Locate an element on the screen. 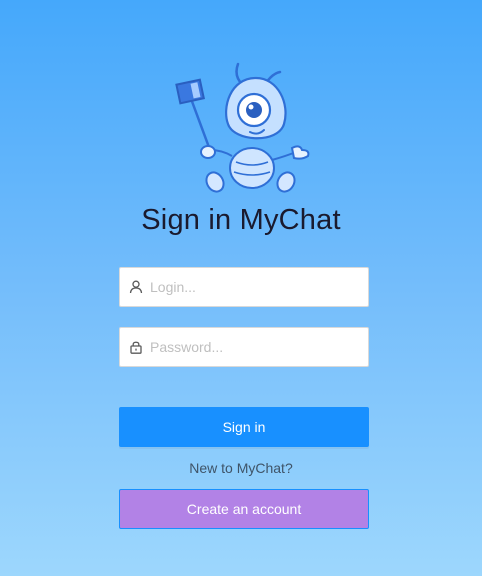 This screenshot has height=576, width=482. login-field is located at coordinates (244, 287).